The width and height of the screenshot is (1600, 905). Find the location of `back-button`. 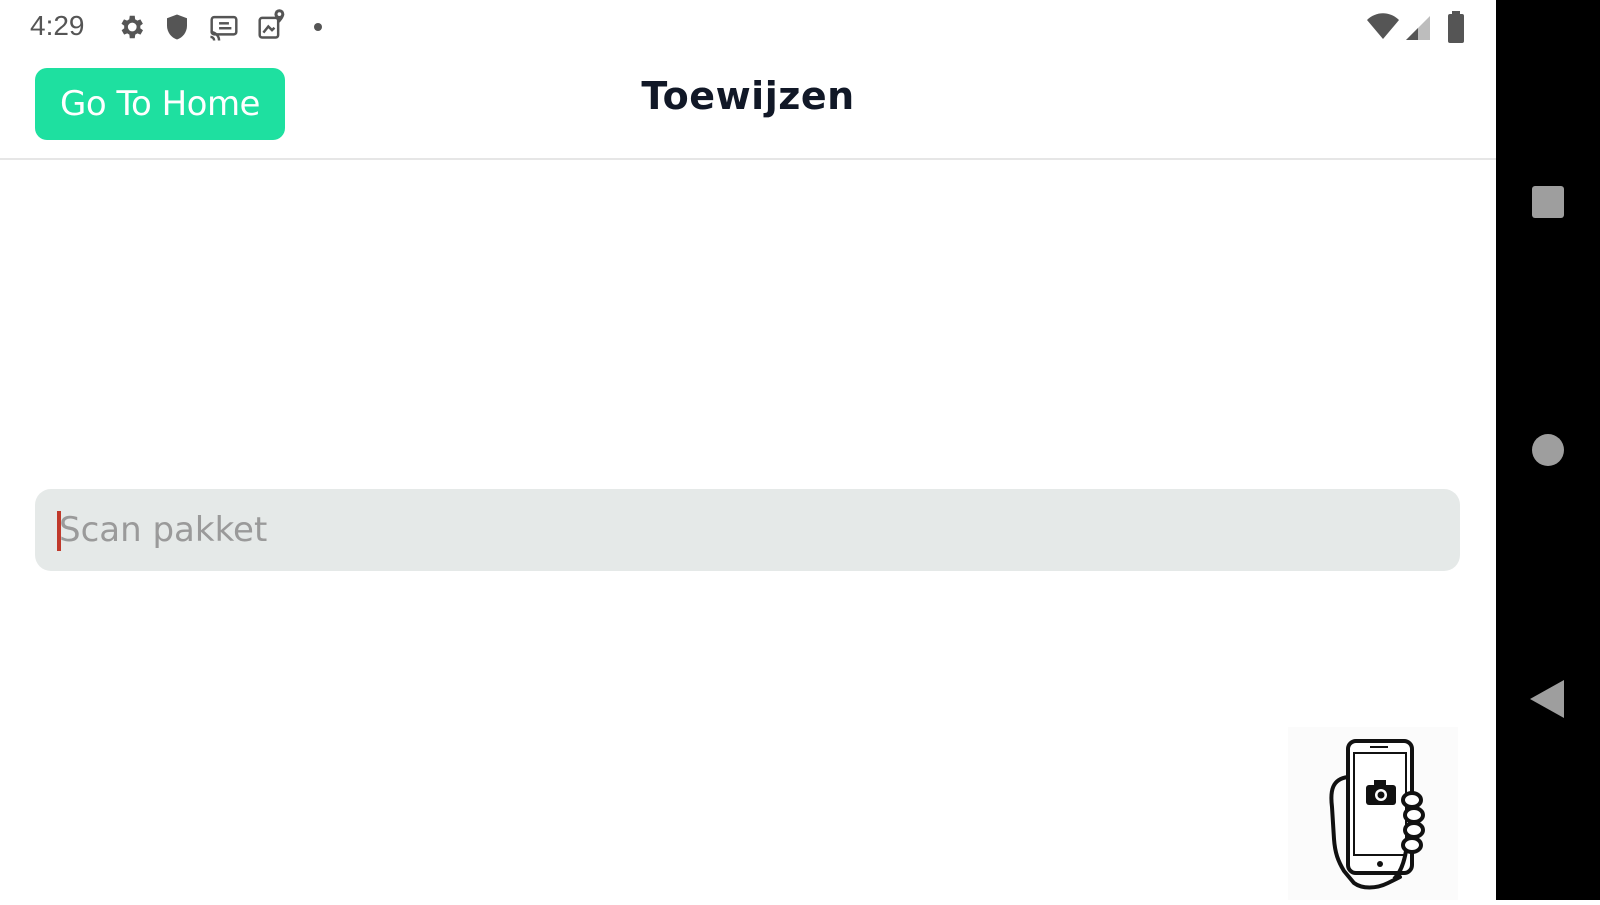

back-button is located at coordinates (1547, 699).